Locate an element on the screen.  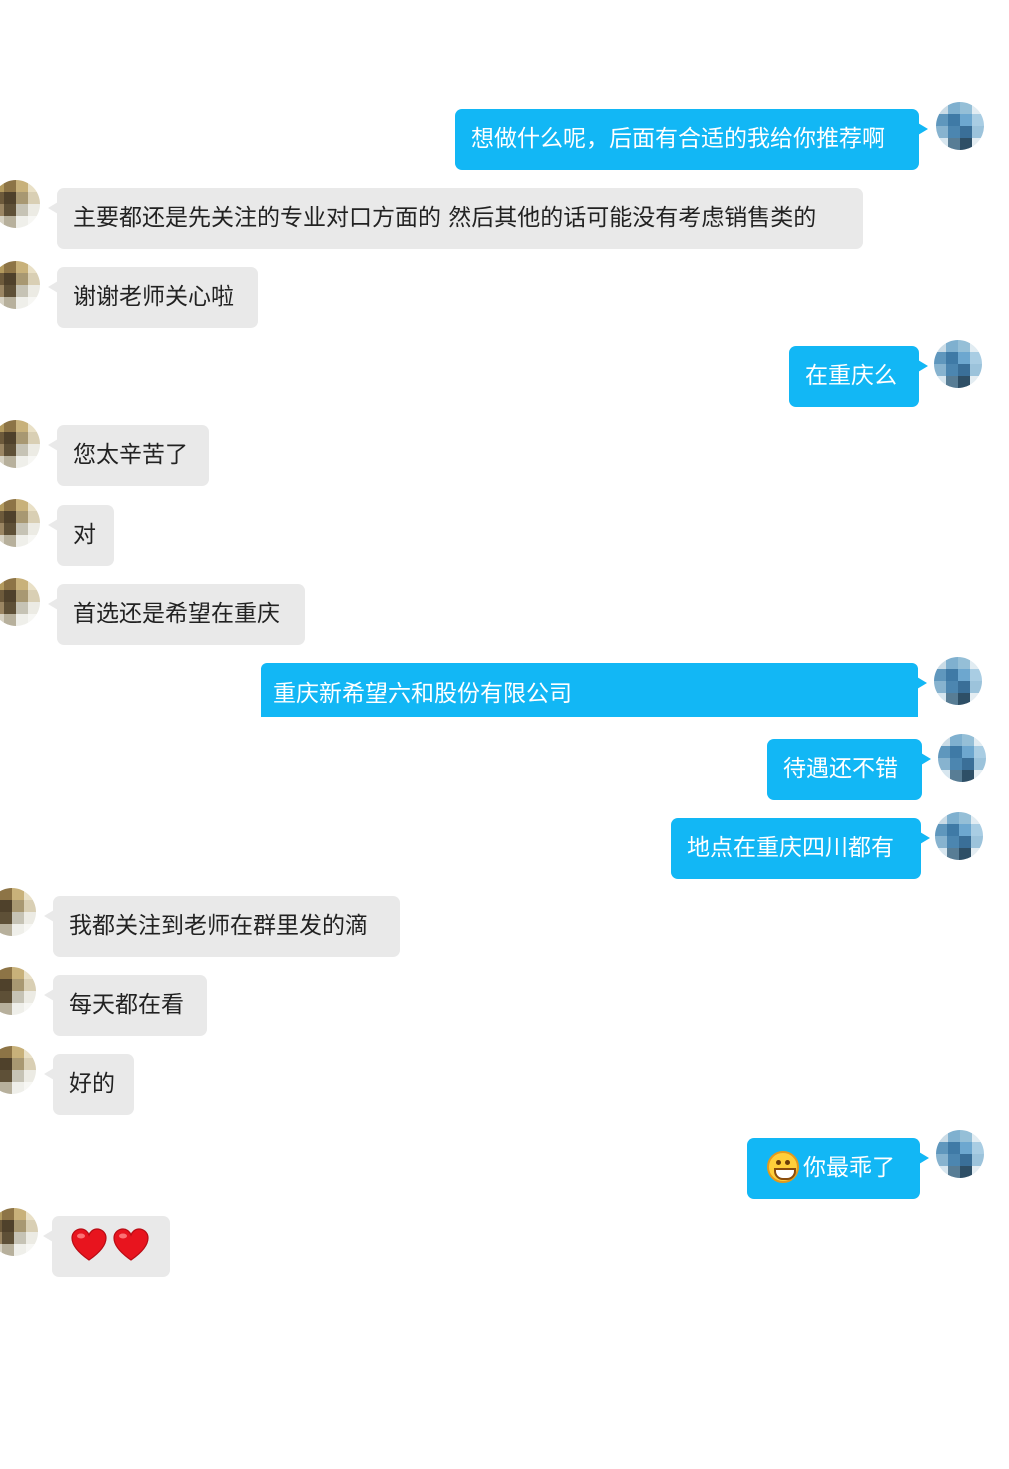
message-bubble-incoming: 主要都还是先关注的专业对口方面的 然后其他的话可能没有考虑销售类的 is located at coordinates (455, 218).